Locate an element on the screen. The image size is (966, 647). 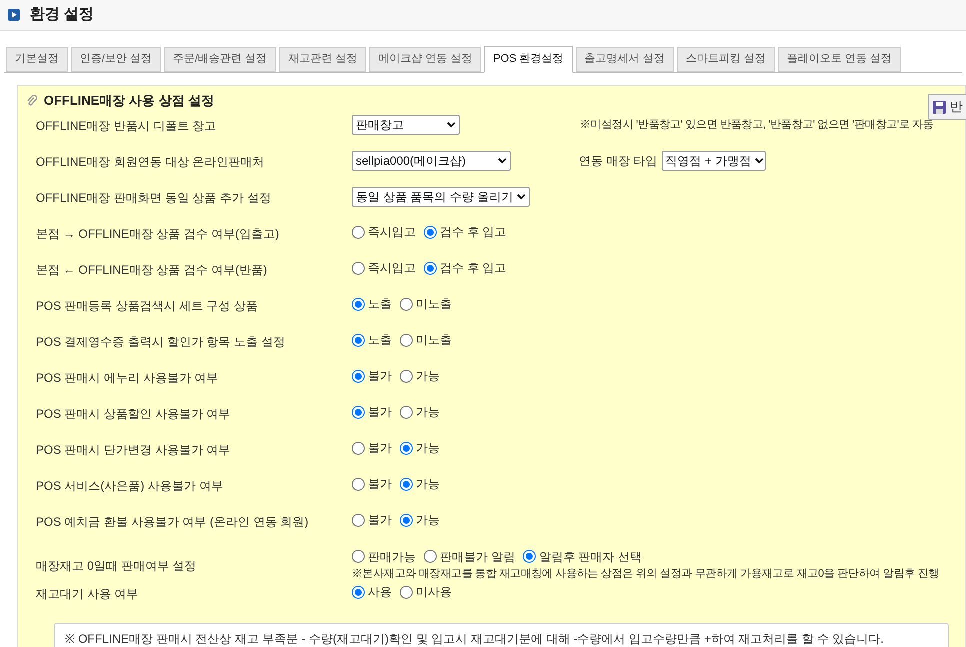
tab: 스마트피킹 설정 is located at coordinates (725, 59).